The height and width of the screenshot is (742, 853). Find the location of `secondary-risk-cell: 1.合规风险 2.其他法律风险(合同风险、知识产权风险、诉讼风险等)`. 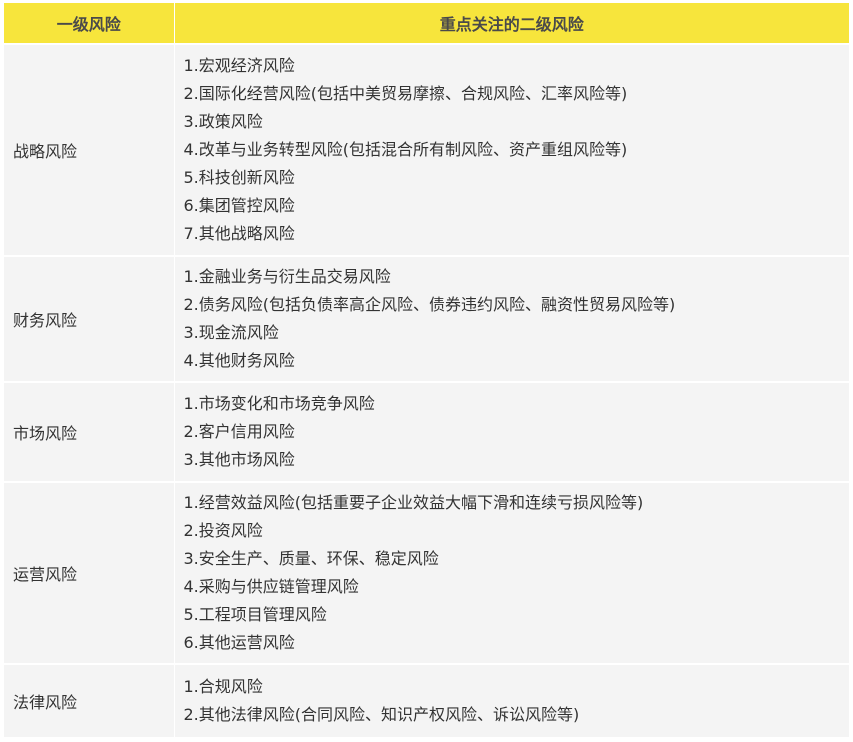

secondary-risk-cell: 1.合规风险 2.其他法律风险(合同风险、知识产权风险、诉讼风险等) is located at coordinates (512, 700).